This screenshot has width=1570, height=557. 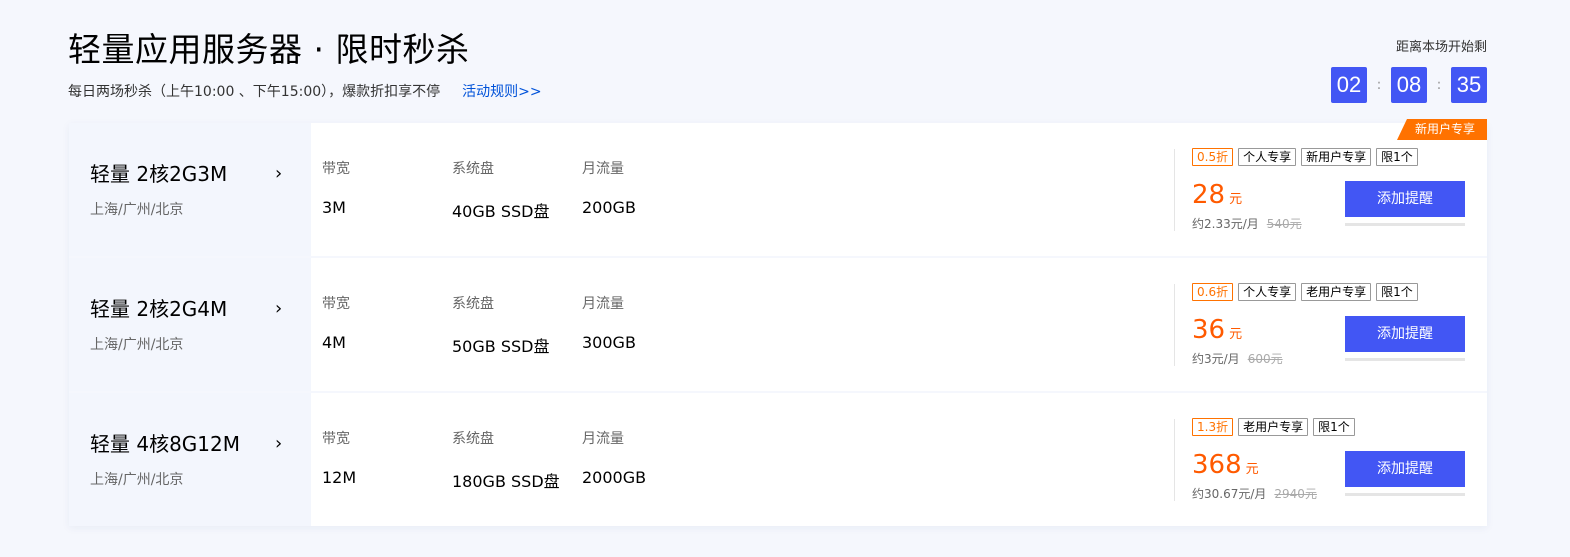 I want to click on traffic-value: 2000GB, so click(x=614, y=477).